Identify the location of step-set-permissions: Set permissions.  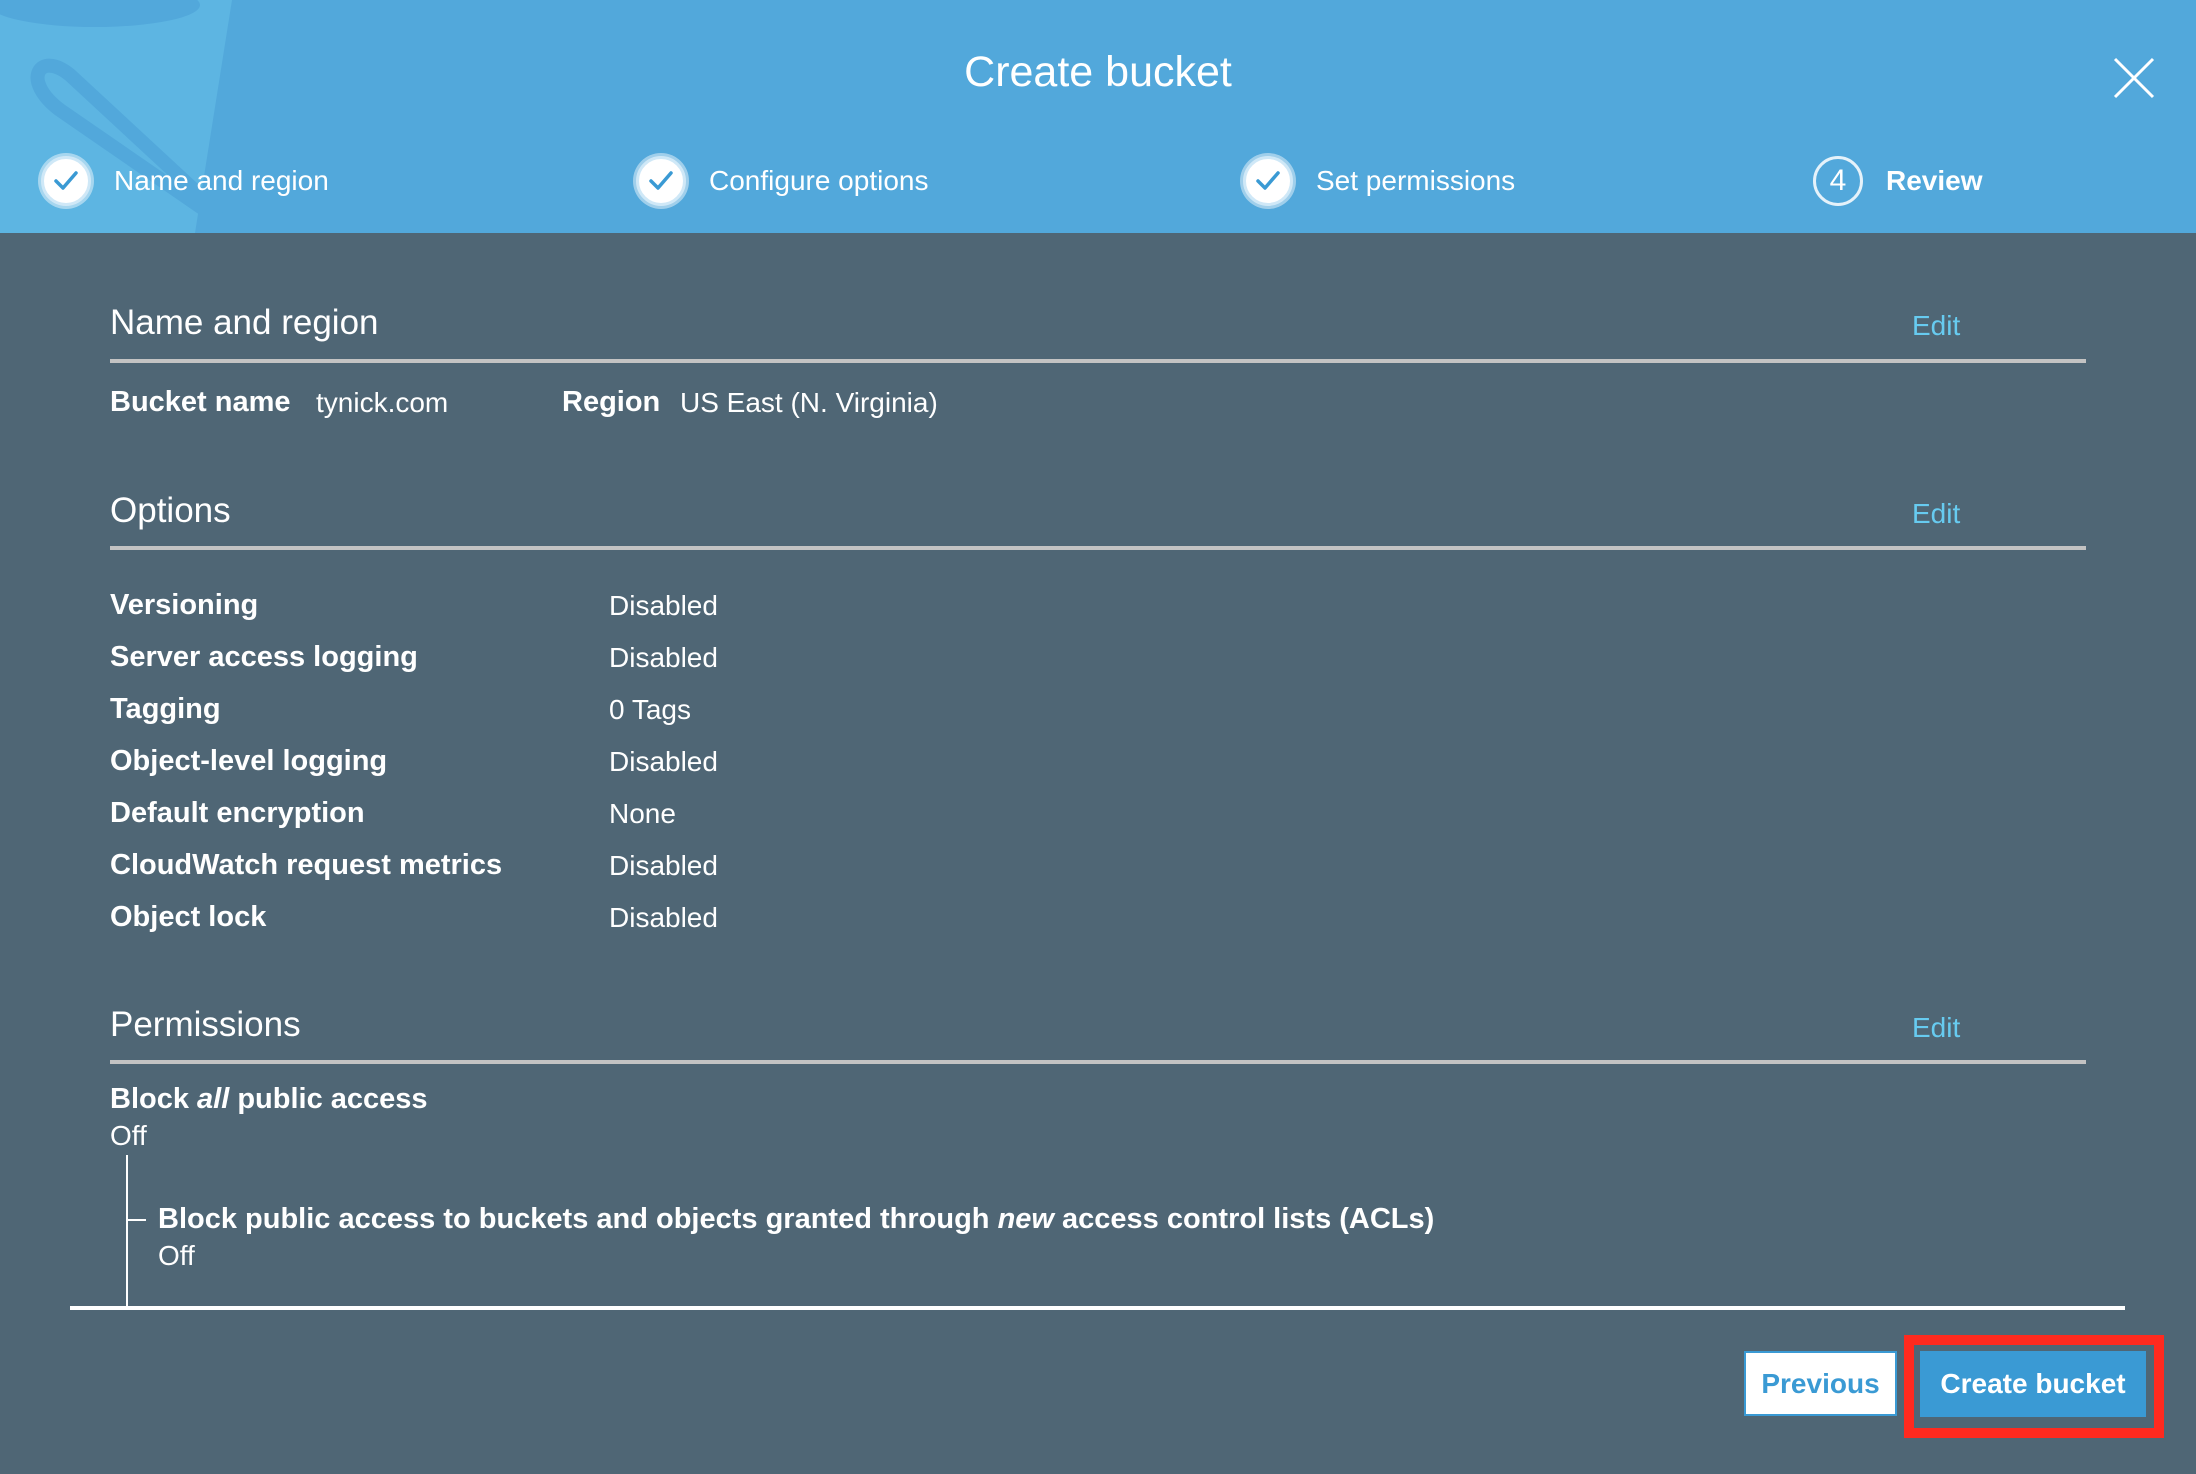
(1379, 181).